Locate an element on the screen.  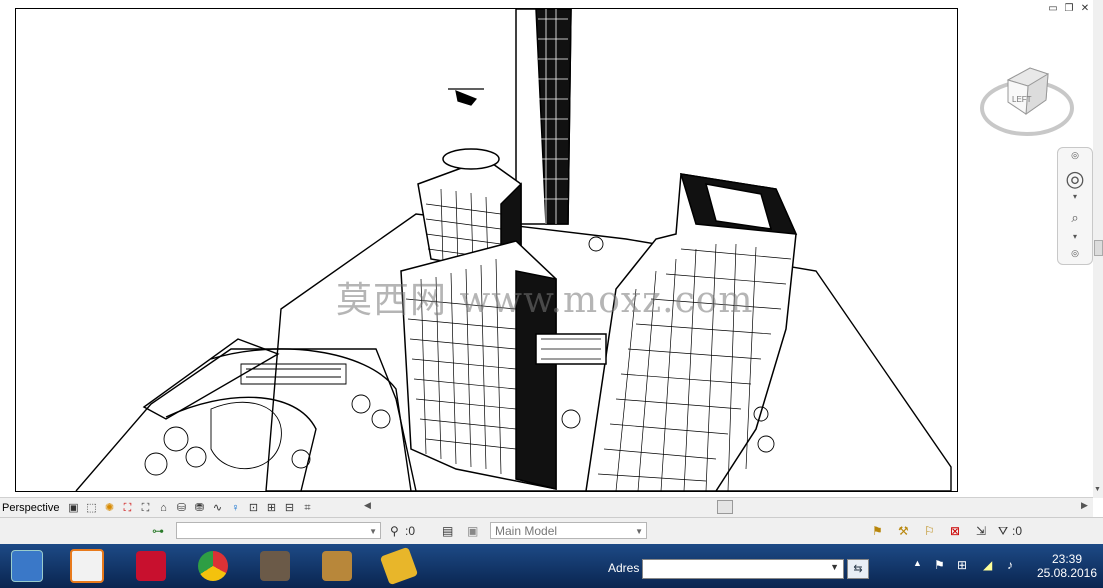
horizontal-scrollbar: ◀ ▶ is located at coordinates (728, 506).